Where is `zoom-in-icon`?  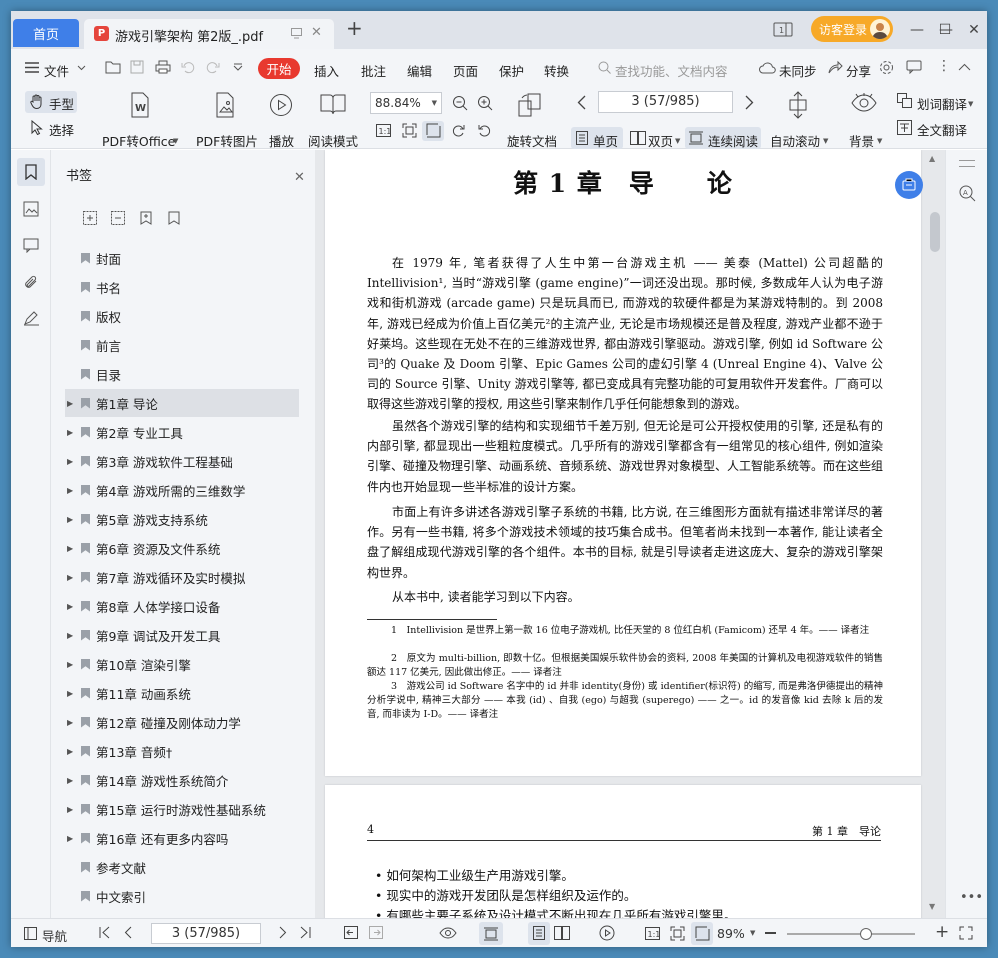 zoom-in-icon is located at coordinates (485, 103).